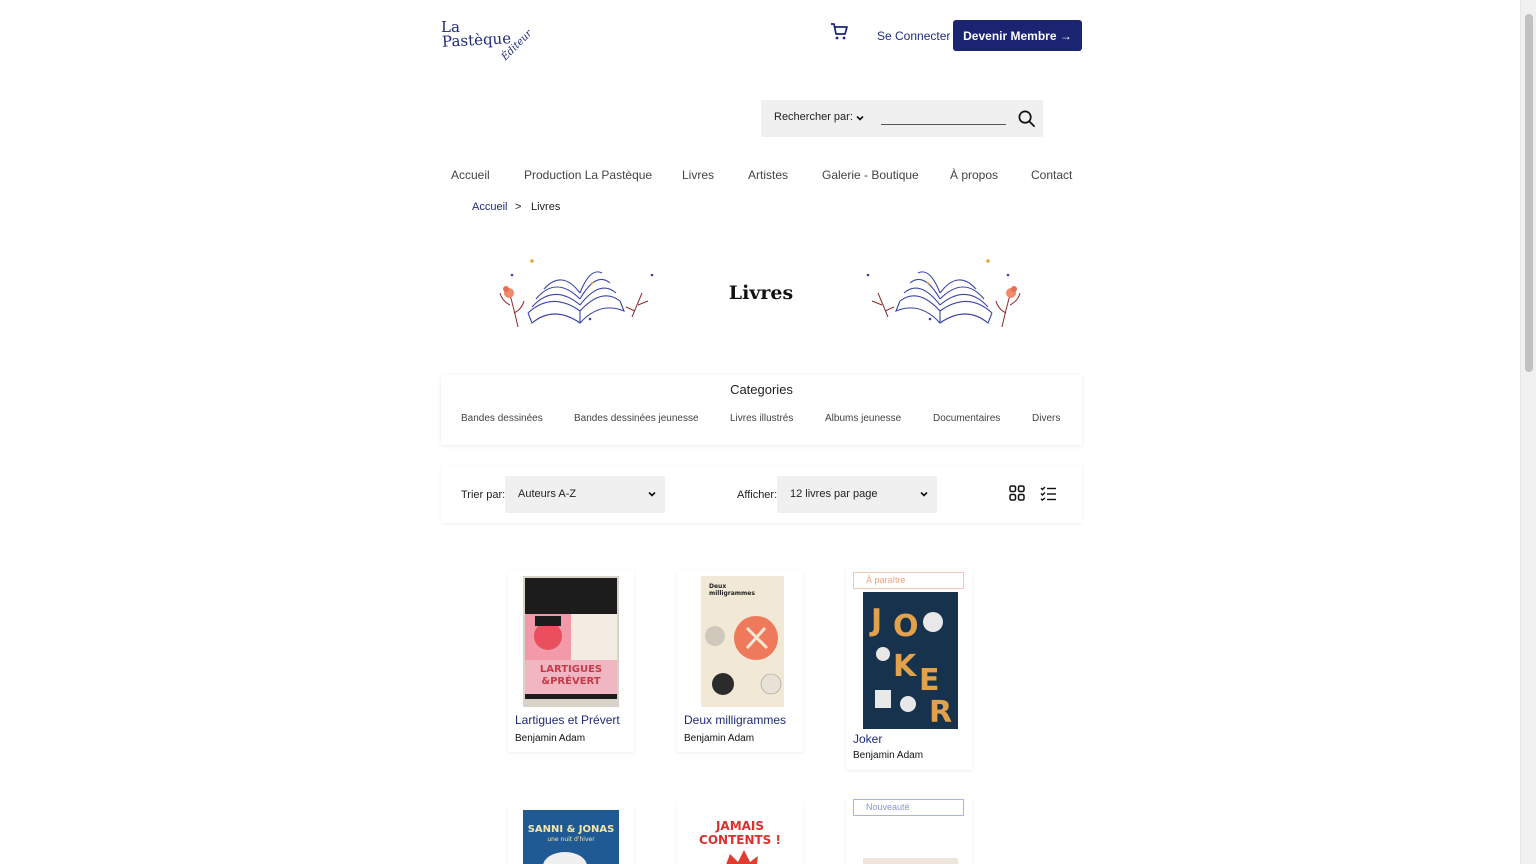 This screenshot has width=1536, height=864. What do you see at coordinates (761, 293) in the screenshot?
I see `page-title: Livres` at bounding box center [761, 293].